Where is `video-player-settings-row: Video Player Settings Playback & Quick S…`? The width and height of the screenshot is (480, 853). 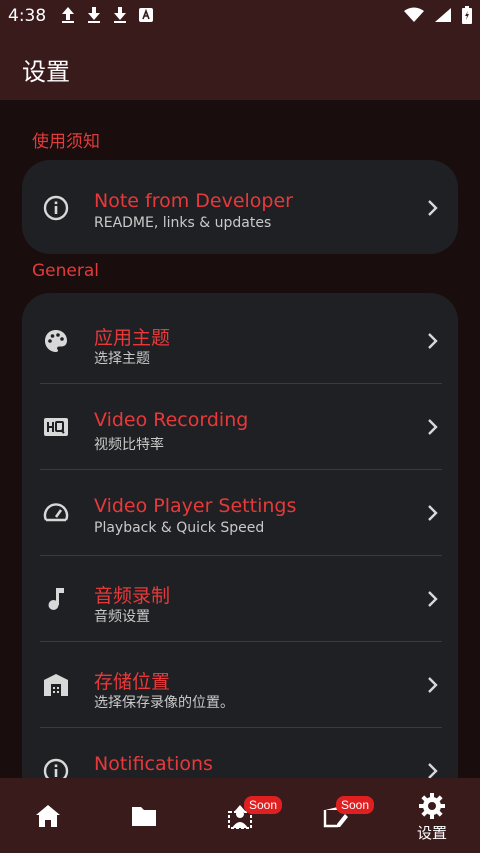 video-player-settings-row: Video Player Settings Playback & Quick S… is located at coordinates (240, 512).